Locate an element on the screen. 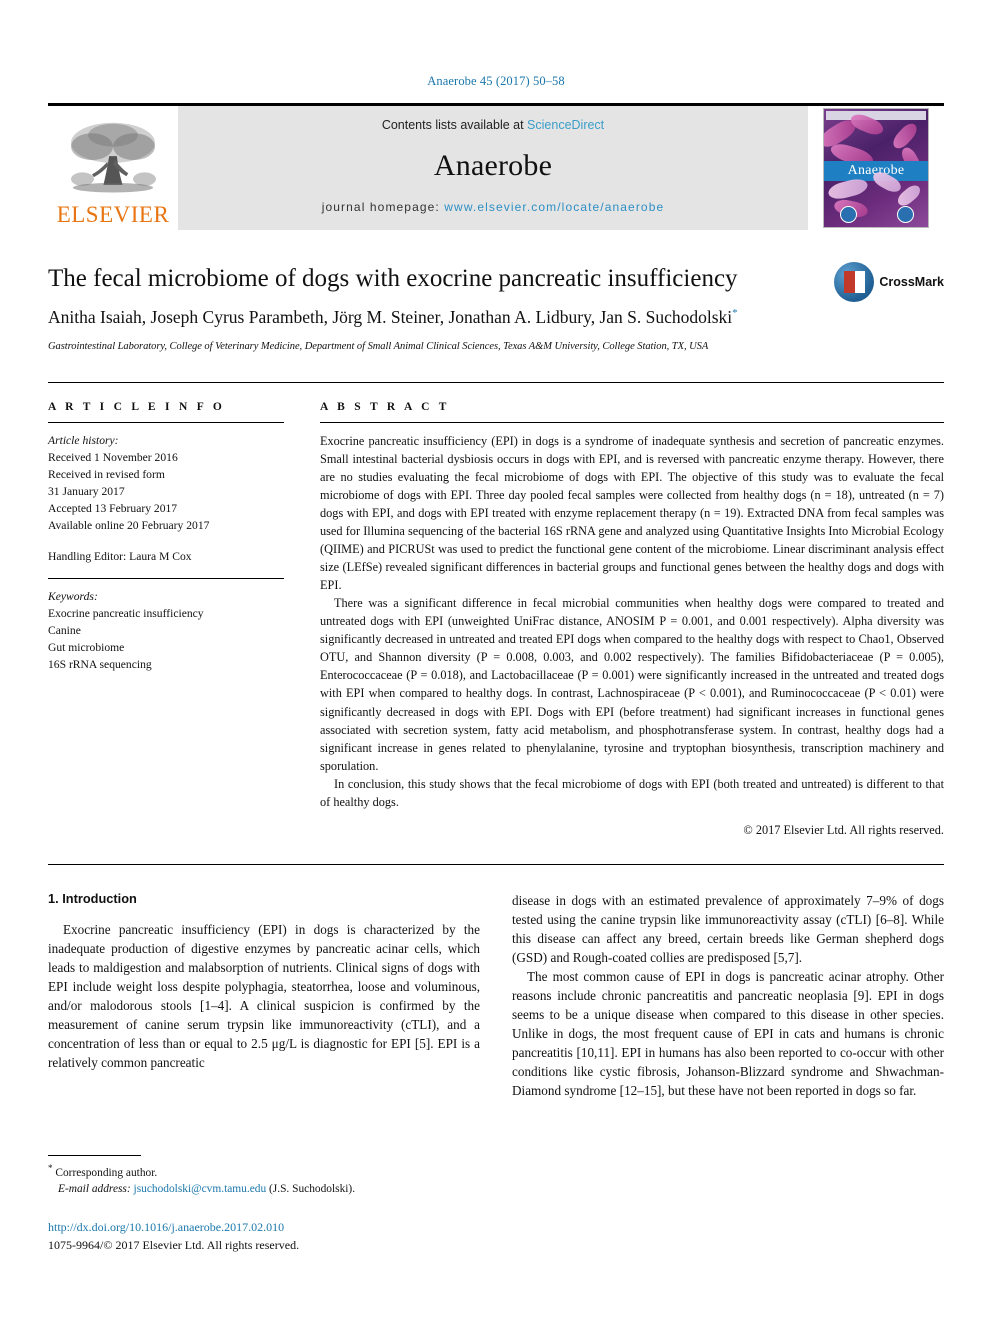 The image size is (992, 1323). keywords-label: Keywords: is located at coordinates (73, 596).